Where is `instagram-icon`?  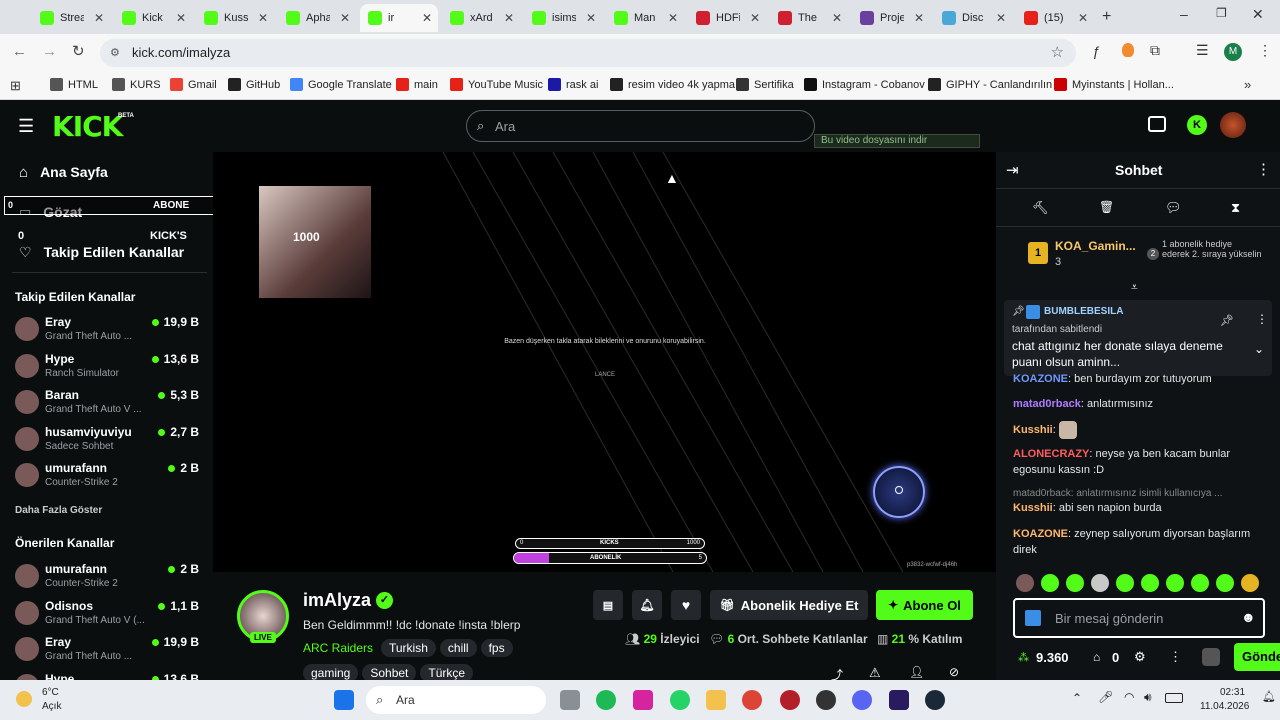 instagram-icon is located at coordinates (643, 700).